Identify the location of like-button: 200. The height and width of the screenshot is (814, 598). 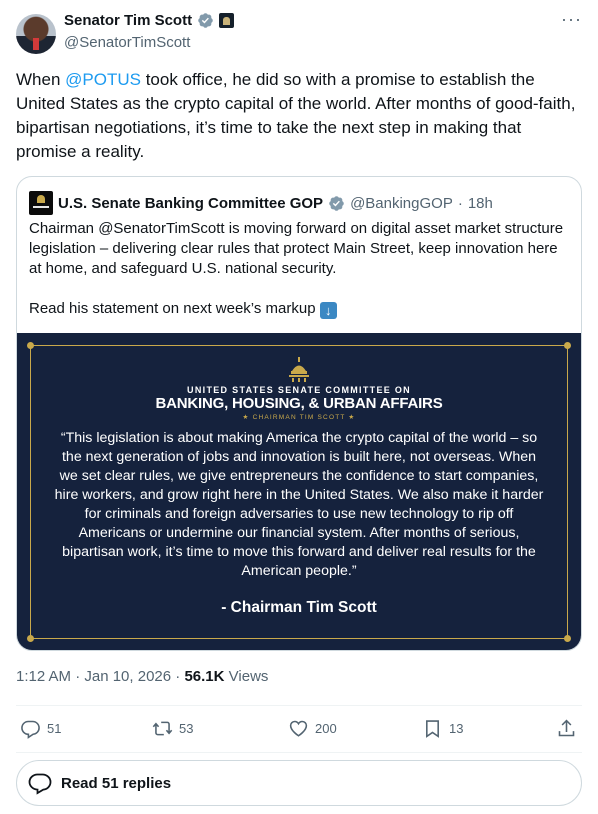
(312, 728).